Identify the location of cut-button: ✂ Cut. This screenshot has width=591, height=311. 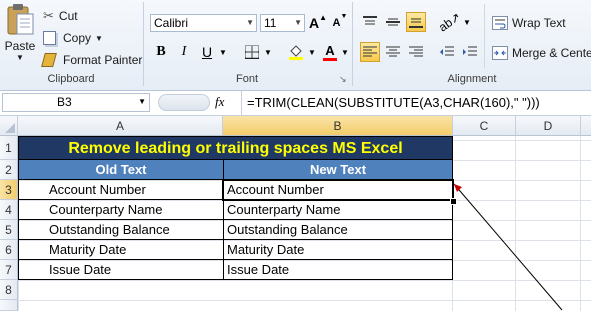
(60, 16).